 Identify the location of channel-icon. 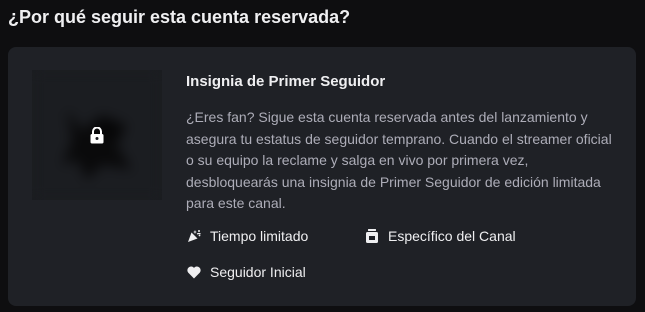
(372, 236).